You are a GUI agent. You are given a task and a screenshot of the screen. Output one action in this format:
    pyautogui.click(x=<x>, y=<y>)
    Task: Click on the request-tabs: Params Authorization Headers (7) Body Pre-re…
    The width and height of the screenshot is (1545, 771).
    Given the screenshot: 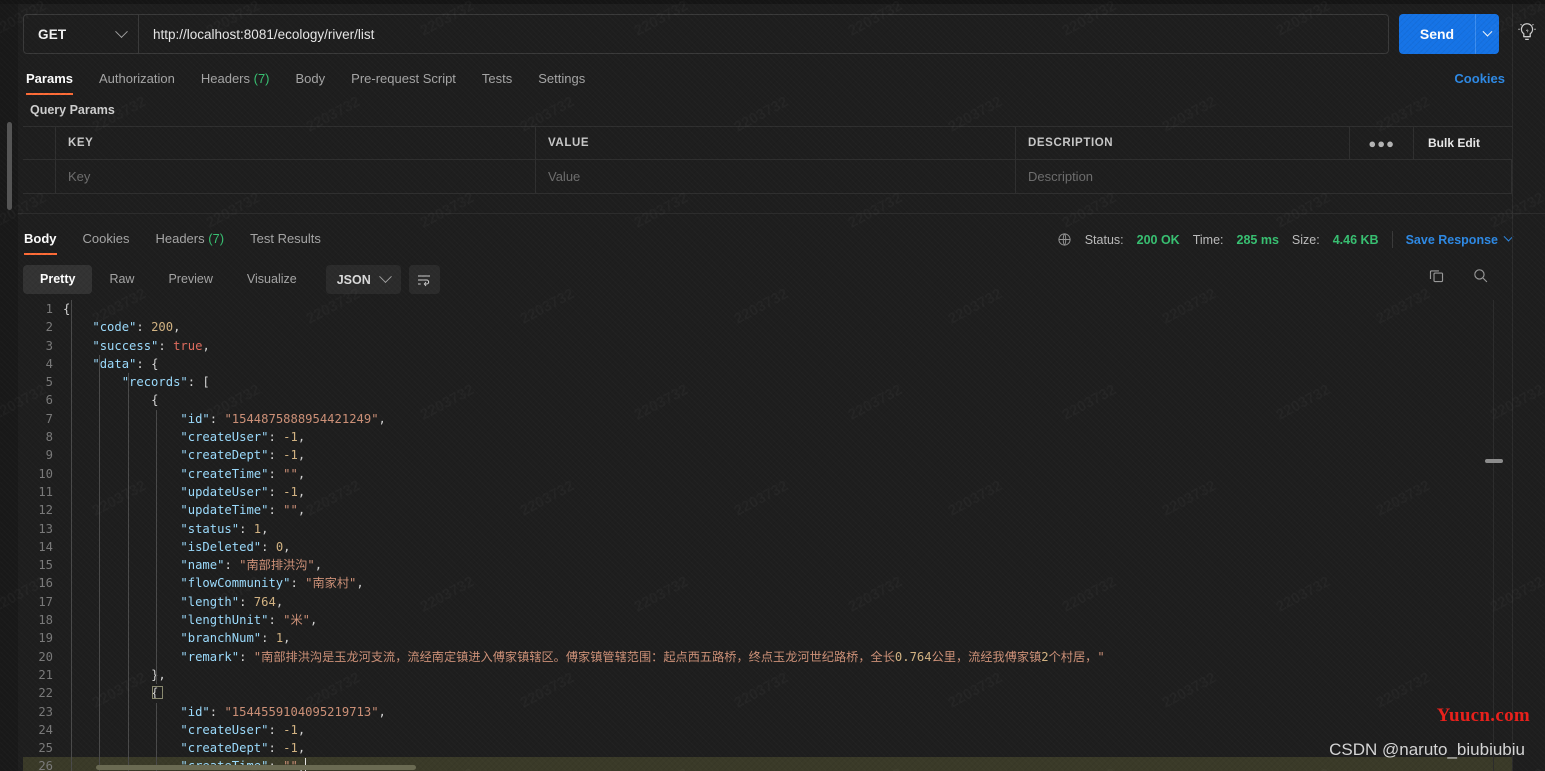 What is the action you would take?
    pyautogui.click(x=772, y=78)
    